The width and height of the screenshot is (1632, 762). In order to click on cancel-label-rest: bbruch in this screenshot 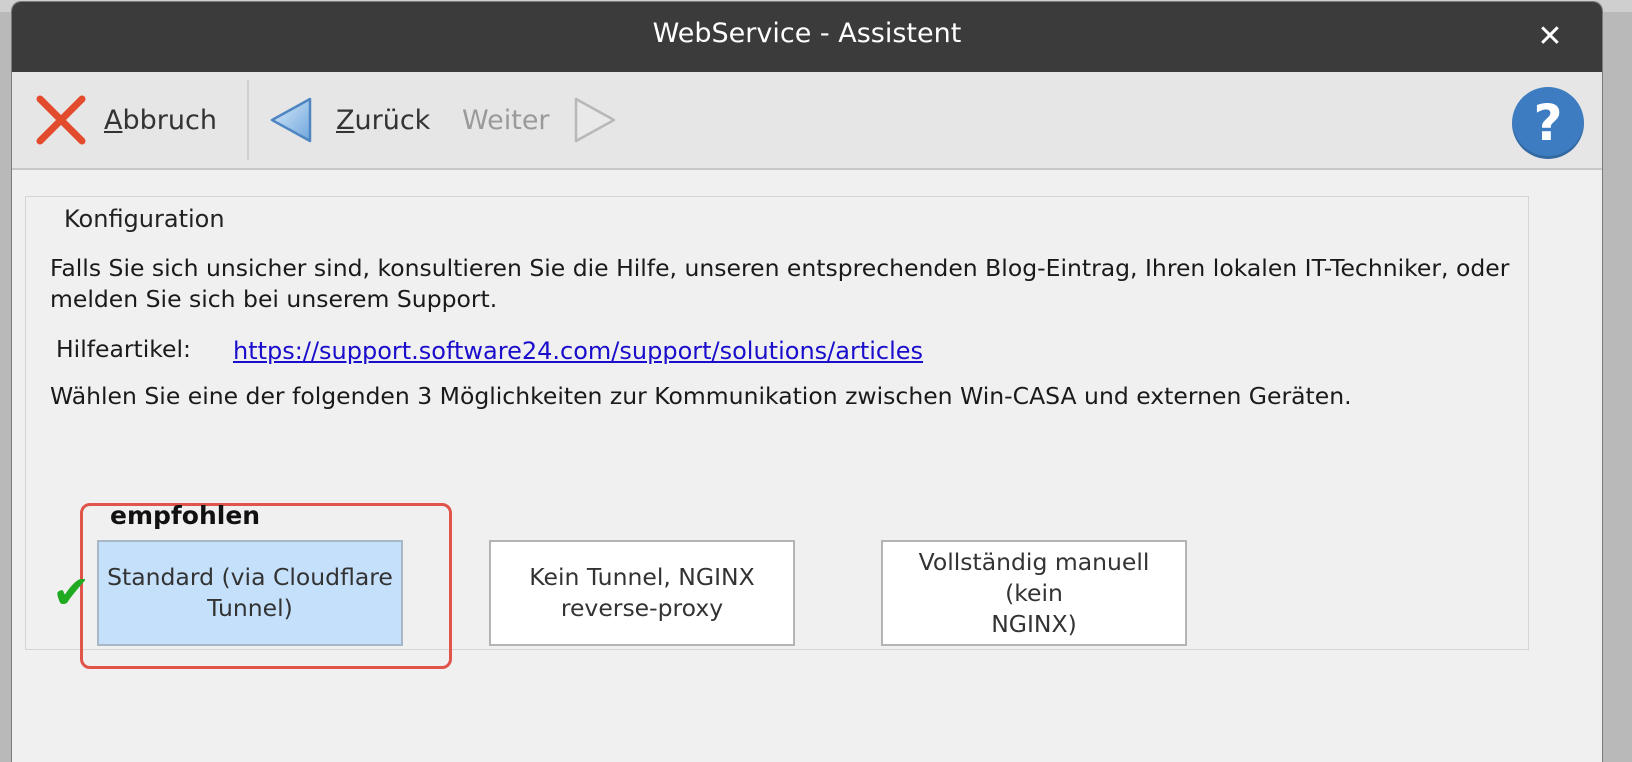, I will do `click(169, 120)`.